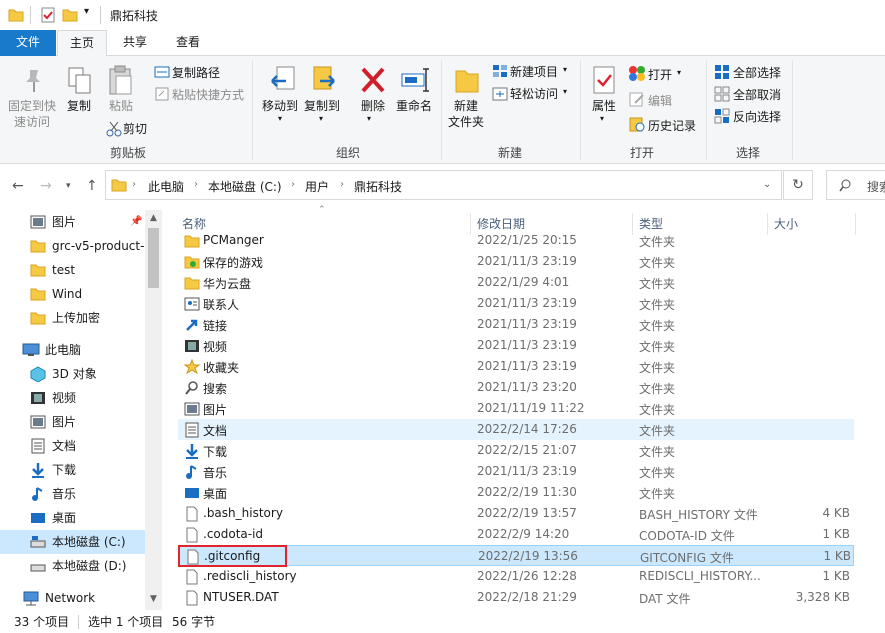 Image resolution: width=885 pixels, height=633 pixels. Describe the element at coordinates (135, 128) in the screenshot. I see `cut-button: 剪切` at that location.